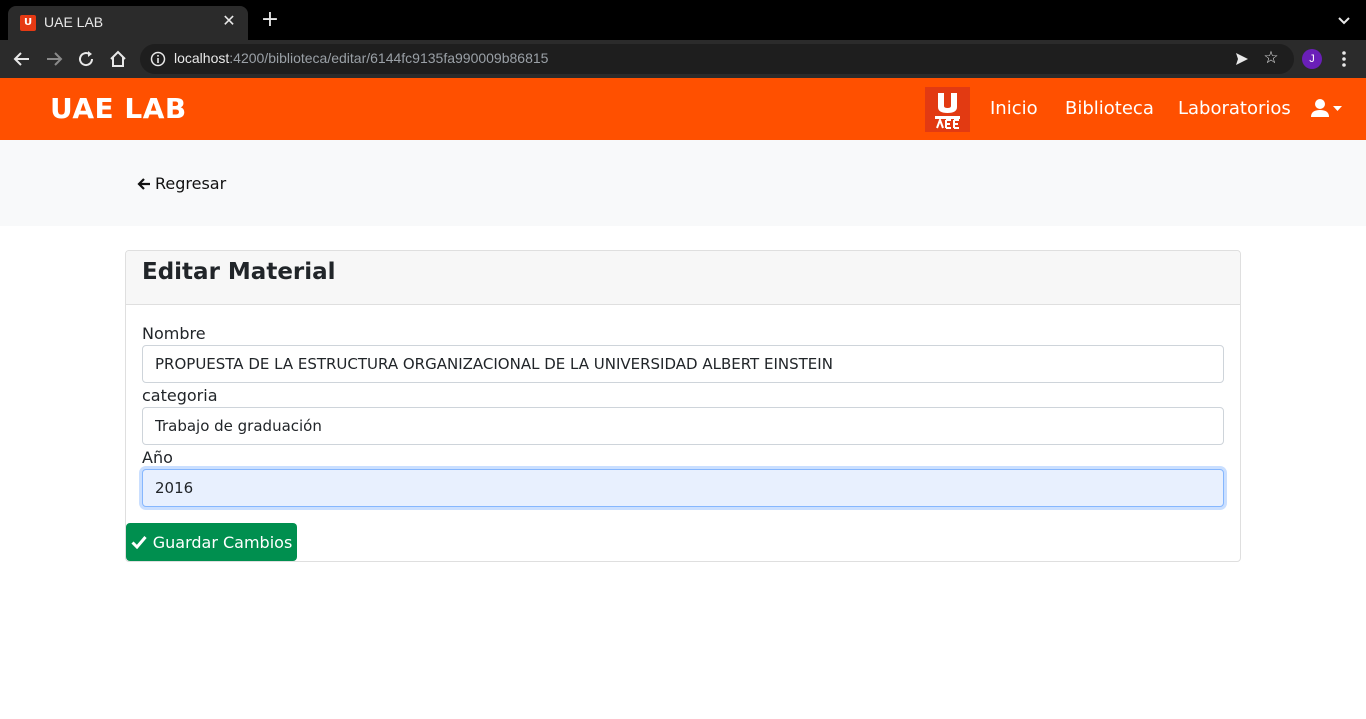 The image size is (1366, 719). Describe the element at coordinates (180, 395) in the screenshot. I see `categoria-label: categoria` at that location.